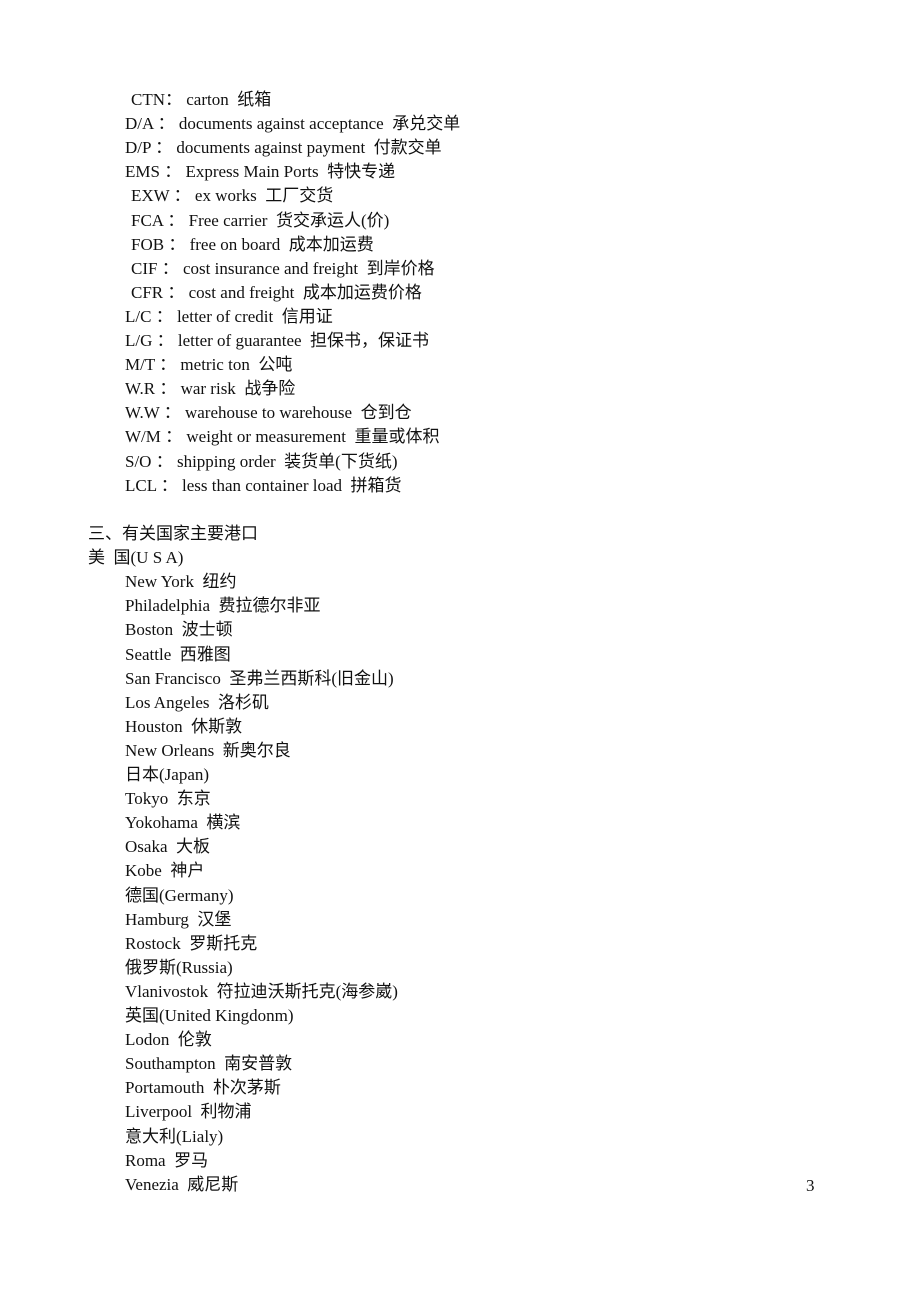 Image resolution: width=920 pixels, height=1302 pixels. I want to click on port-entry: New York 纽约, so click(181, 582).